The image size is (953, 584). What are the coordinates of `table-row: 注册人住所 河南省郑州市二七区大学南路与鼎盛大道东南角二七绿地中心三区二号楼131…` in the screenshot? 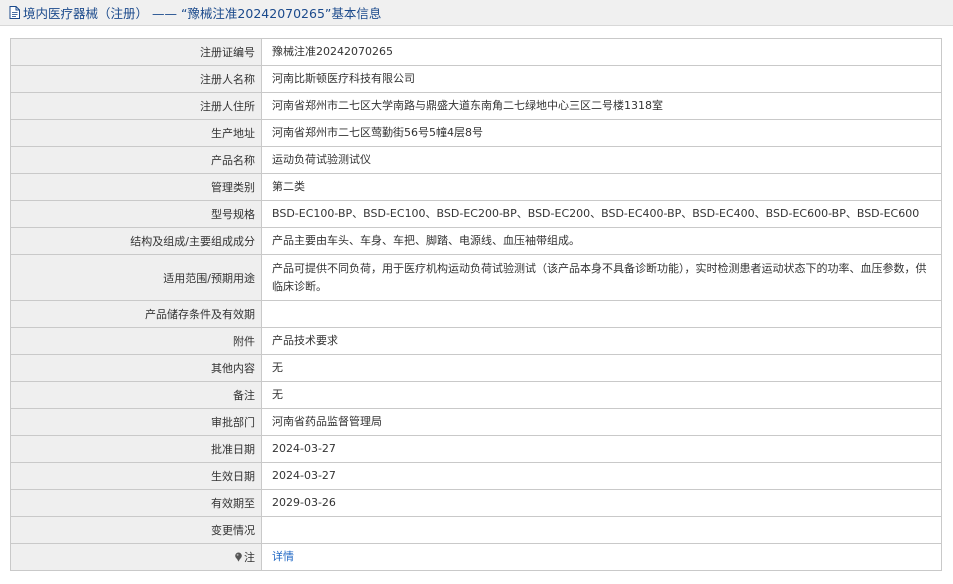 It's located at (476, 106).